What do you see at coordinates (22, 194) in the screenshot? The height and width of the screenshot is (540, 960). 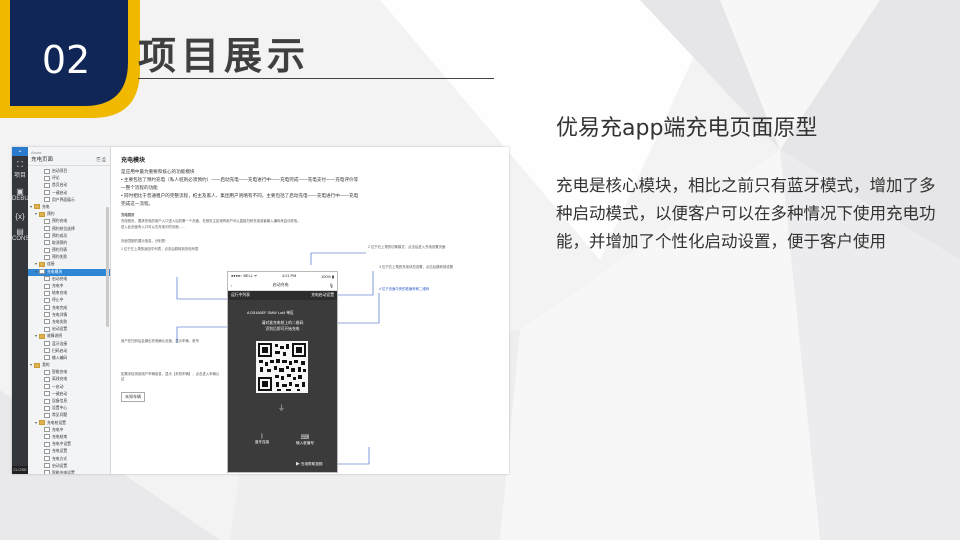 I see `debug-icon: ▣ DEBUG` at bounding box center [22, 194].